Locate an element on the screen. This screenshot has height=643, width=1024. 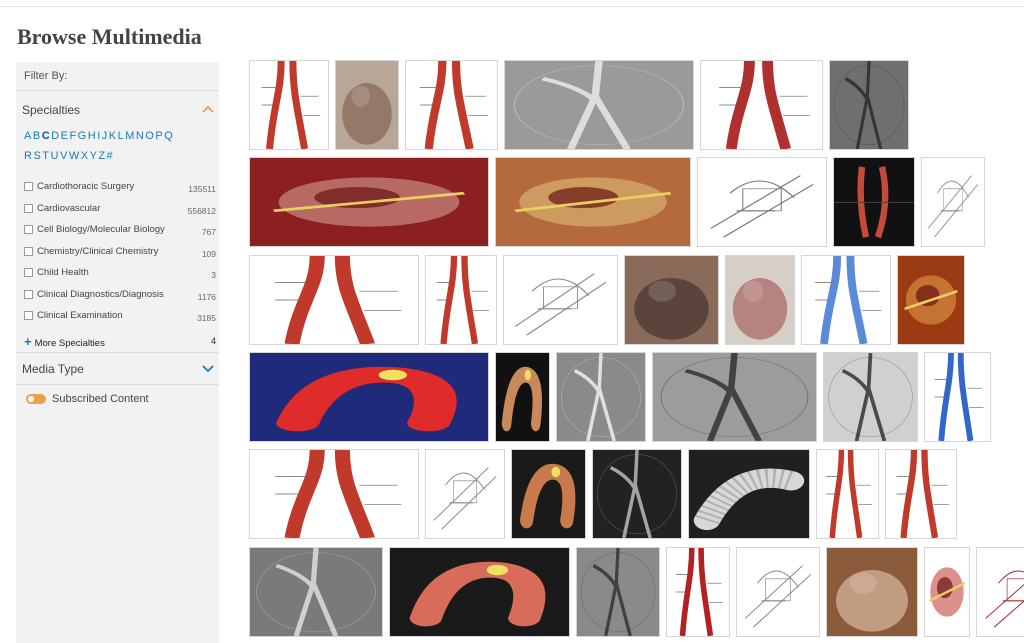
toggle-switch is located at coordinates (36, 399).